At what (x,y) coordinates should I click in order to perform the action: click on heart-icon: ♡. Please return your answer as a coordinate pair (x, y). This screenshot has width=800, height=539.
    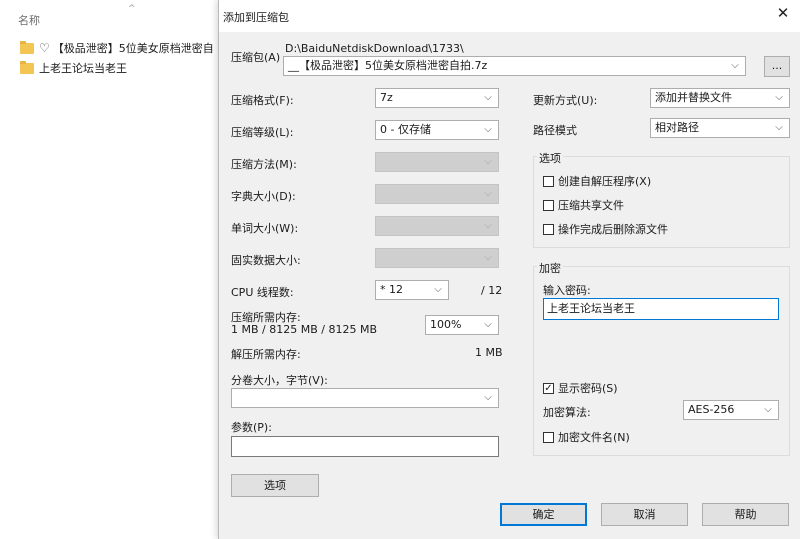
    Looking at the image, I should click on (44, 48).